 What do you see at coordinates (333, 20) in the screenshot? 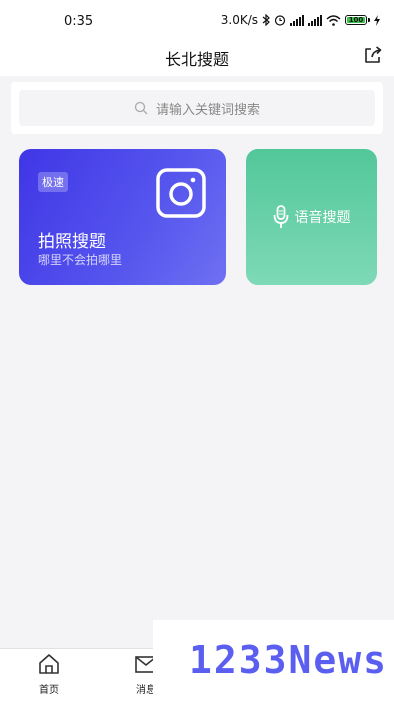
I see `wifi-icon` at bounding box center [333, 20].